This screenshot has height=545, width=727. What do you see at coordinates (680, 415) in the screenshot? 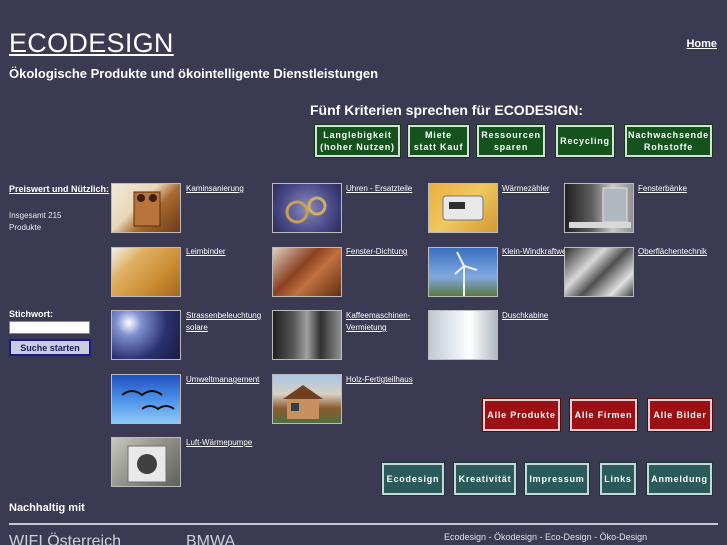
I see `all-images-button: Alle Bilder` at bounding box center [680, 415].